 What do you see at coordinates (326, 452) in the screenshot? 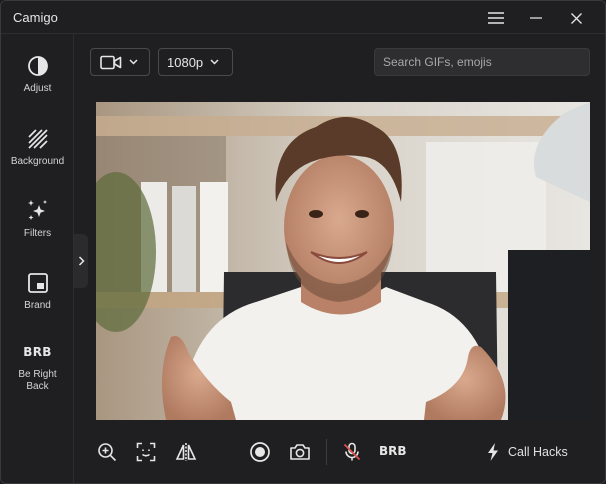
I see `toolbar-divider` at bounding box center [326, 452].